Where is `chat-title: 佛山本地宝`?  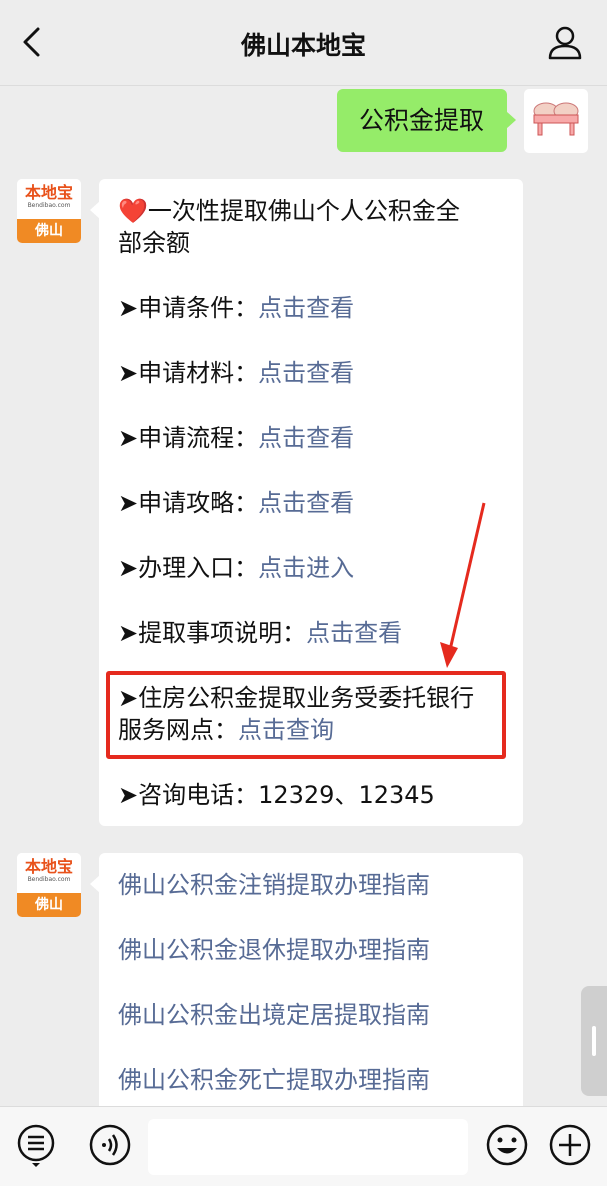
chat-title: 佛山本地宝 is located at coordinates (303, 45).